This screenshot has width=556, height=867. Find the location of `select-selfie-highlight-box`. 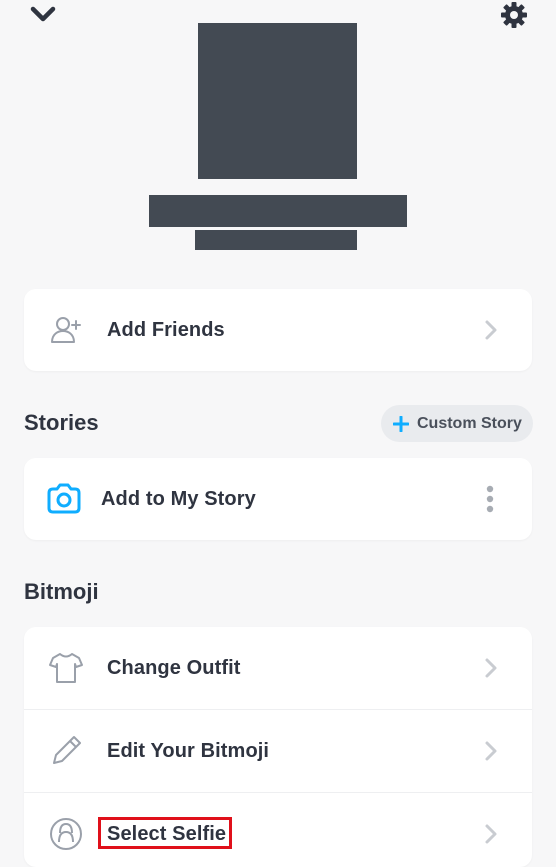

select-selfie-highlight-box is located at coordinates (165, 833).